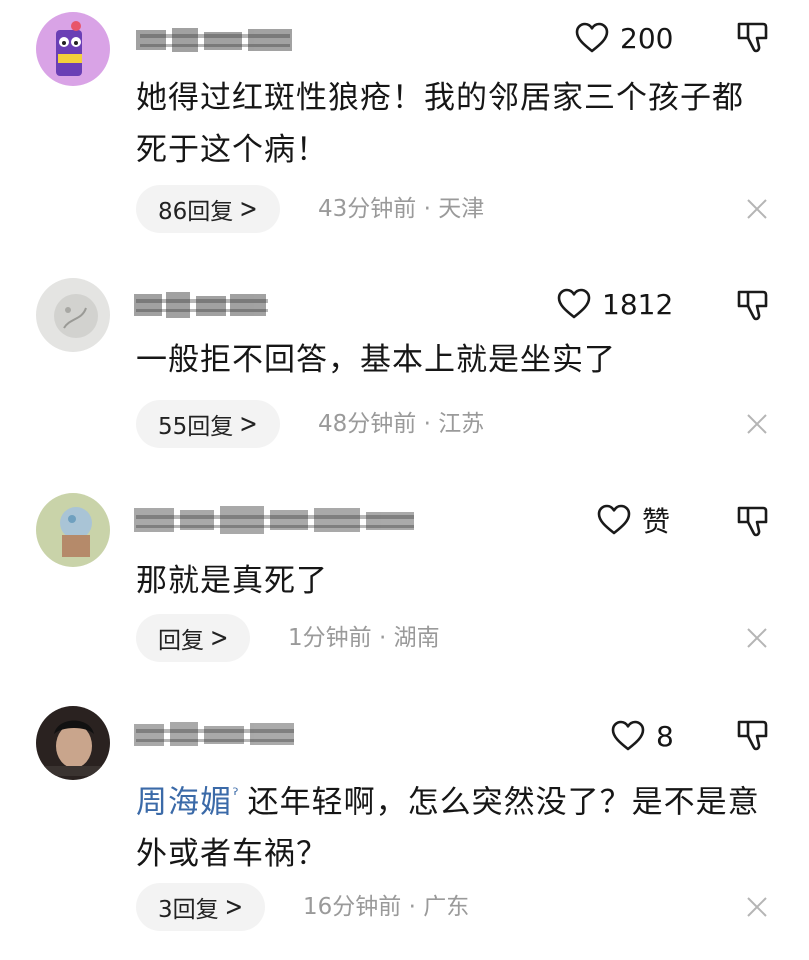 The image size is (809, 960). Describe the element at coordinates (633, 520) in the screenshot. I see `like-button: 赞` at that location.